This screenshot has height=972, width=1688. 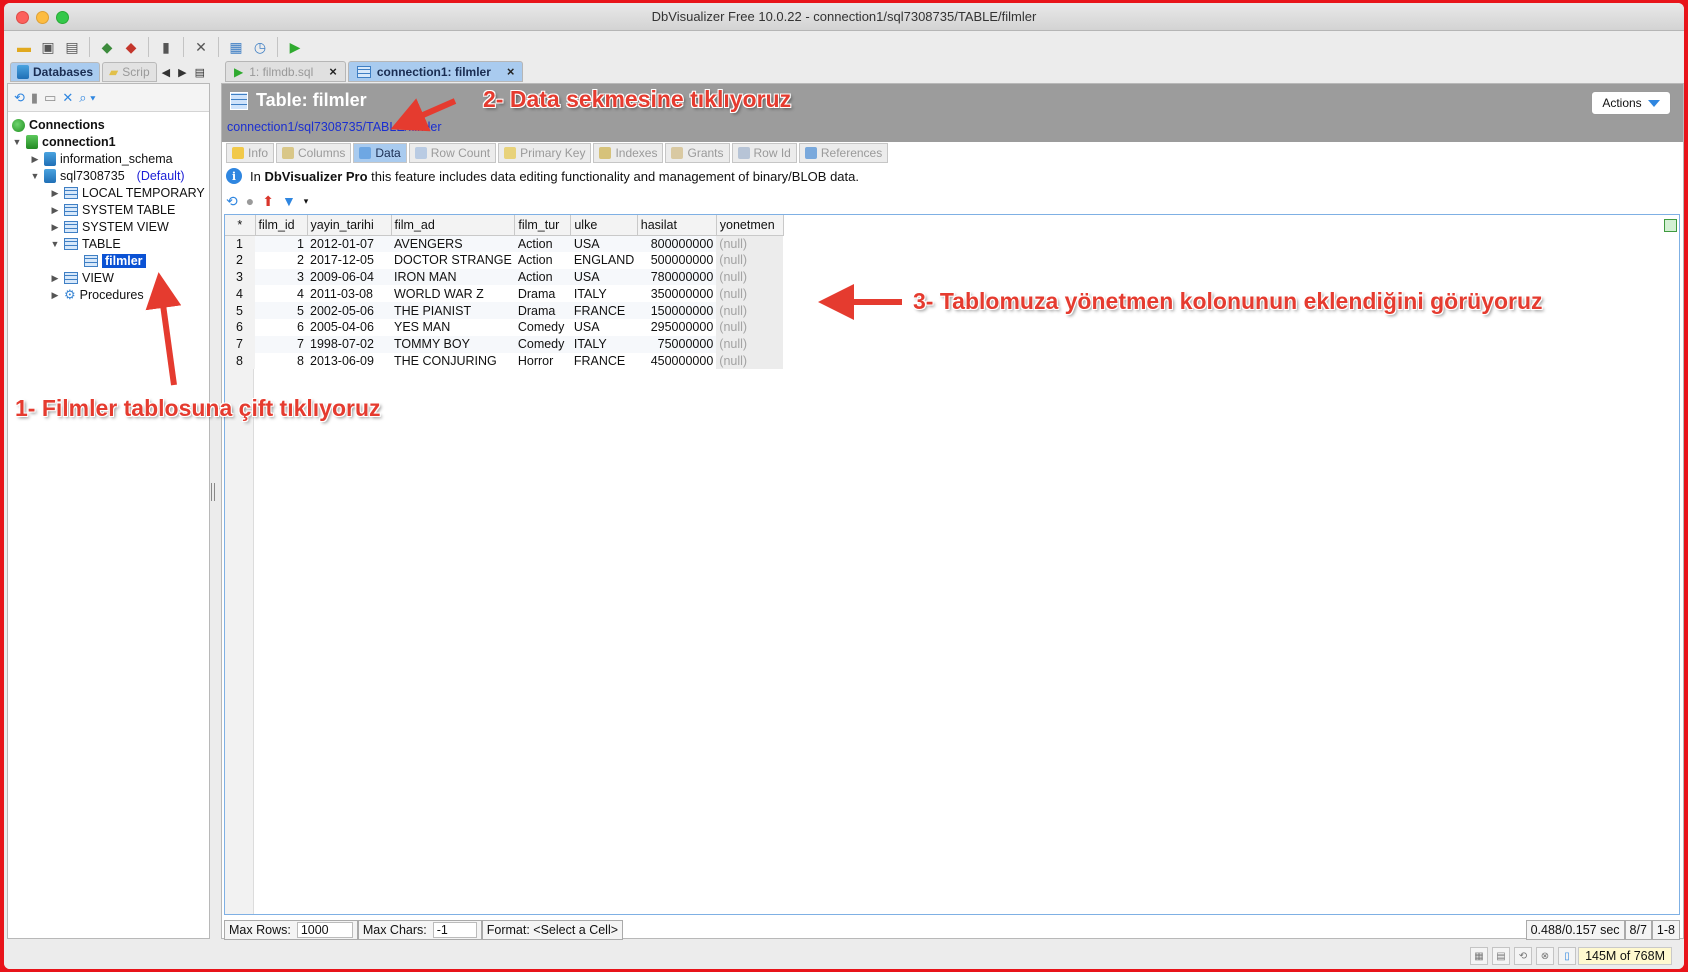 What do you see at coordinates (268, 201) in the screenshot?
I see `export-icon: ⬆` at bounding box center [268, 201].